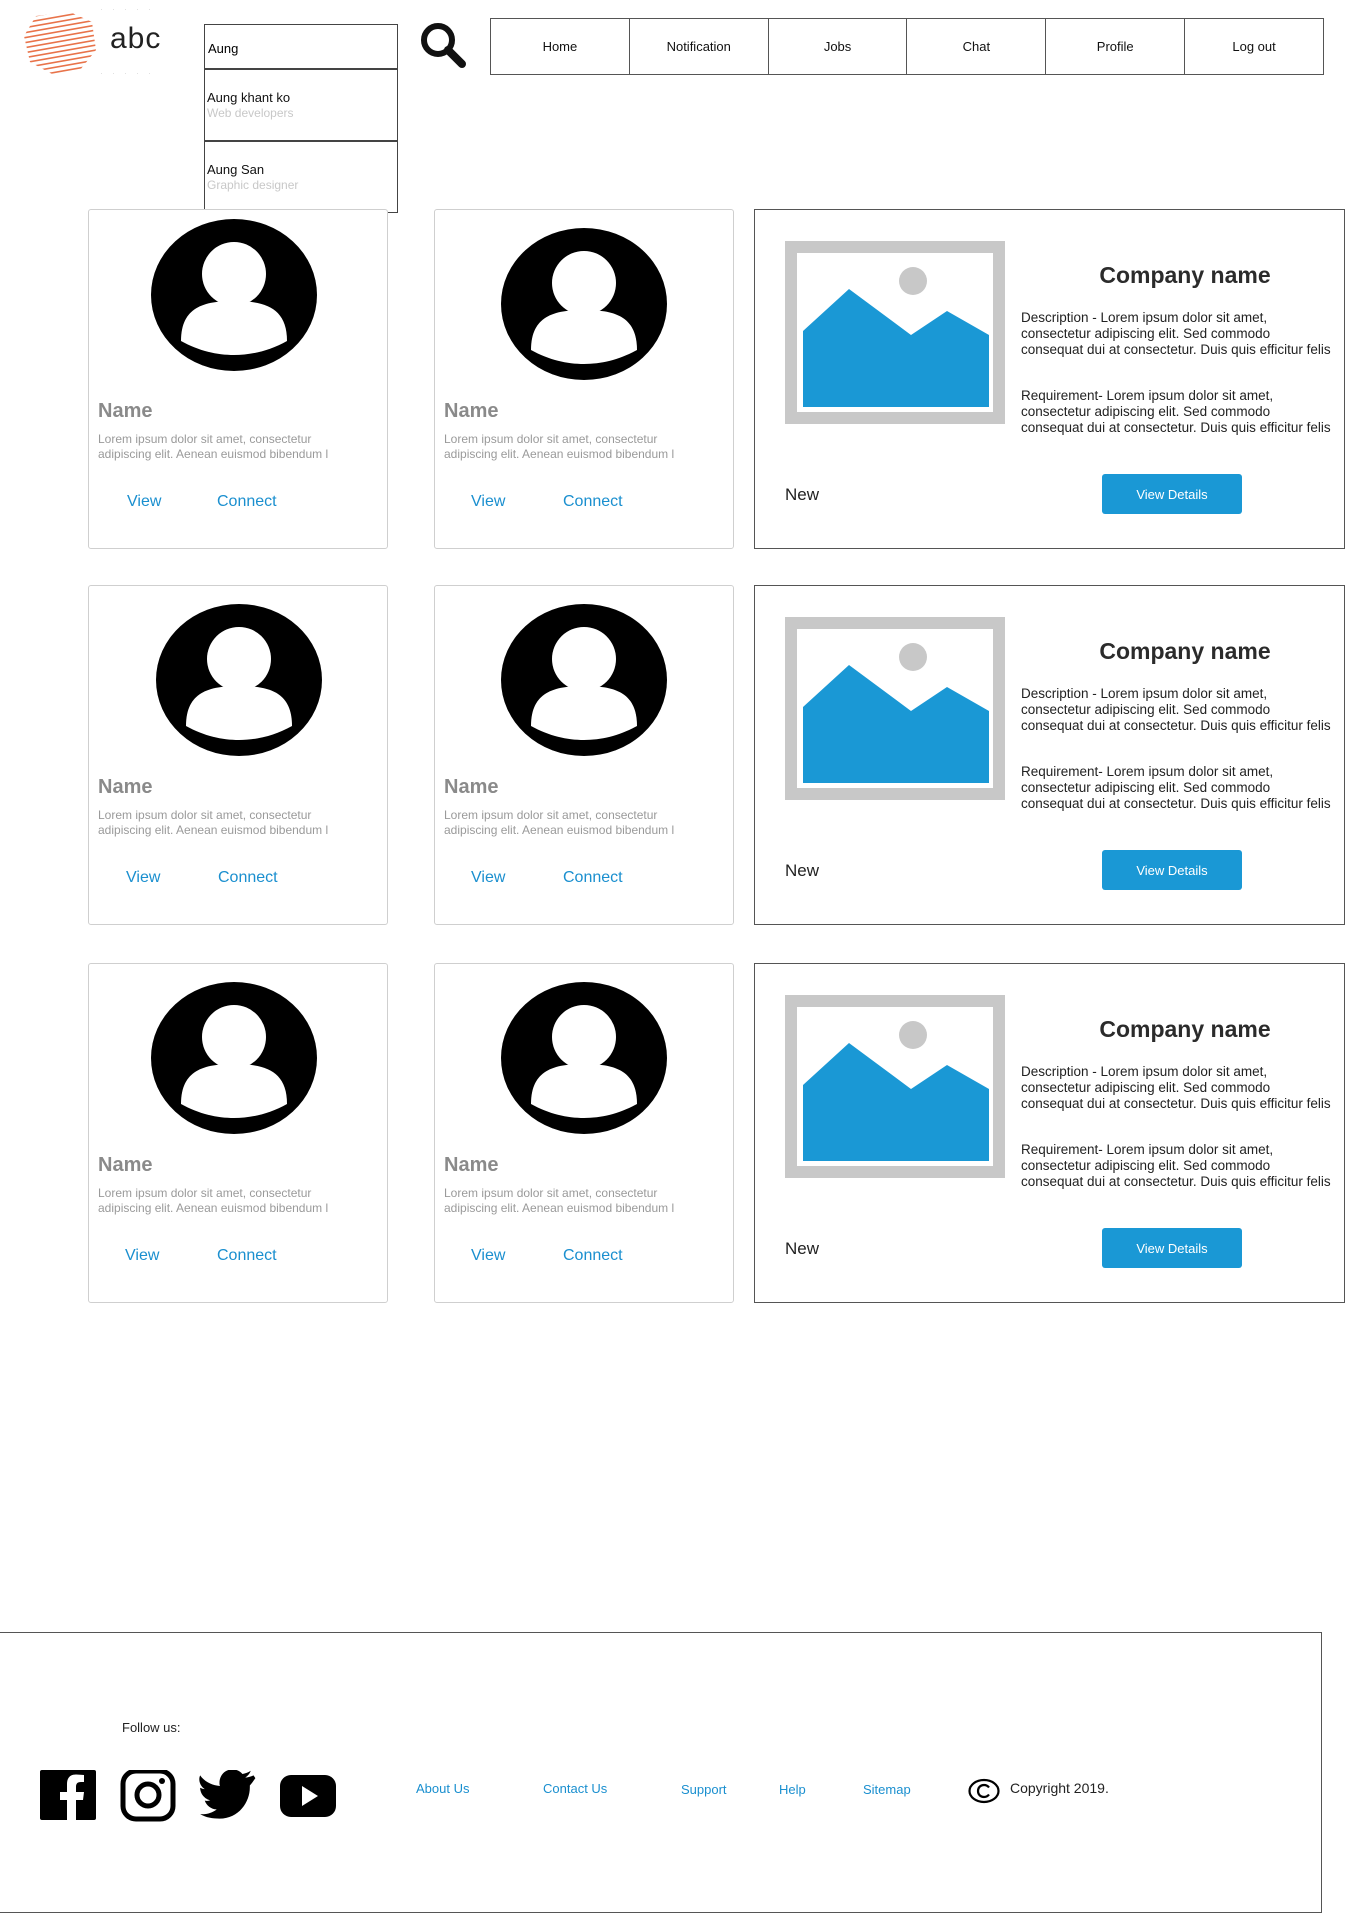 The image size is (1345, 1913). Describe the element at coordinates (443, 45) in the screenshot. I see `search-icon` at that location.